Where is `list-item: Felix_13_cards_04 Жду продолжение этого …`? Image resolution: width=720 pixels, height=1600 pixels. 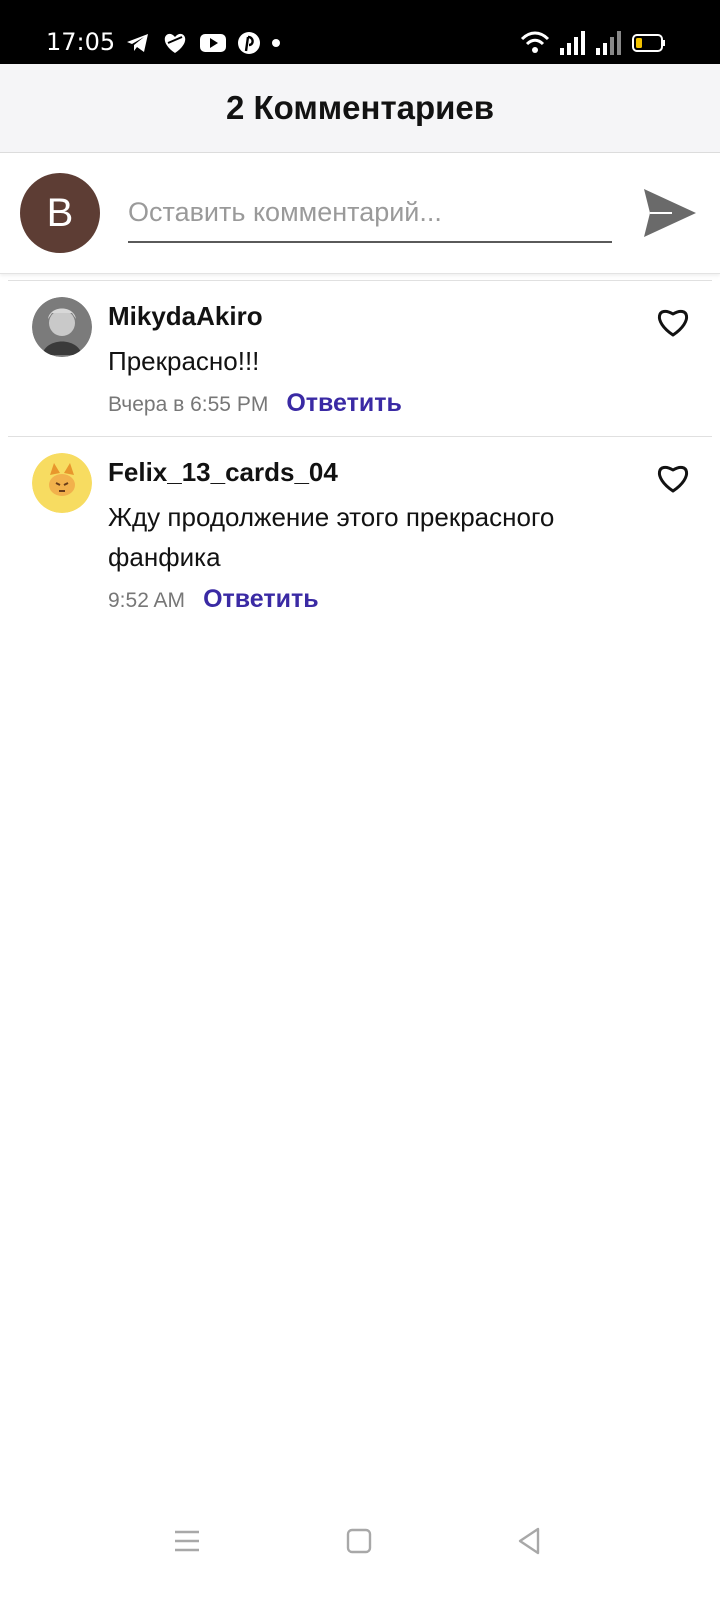
list-item: Felix_13_cards_04 Жду продолжение этого … is located at coordinates (360, 534).